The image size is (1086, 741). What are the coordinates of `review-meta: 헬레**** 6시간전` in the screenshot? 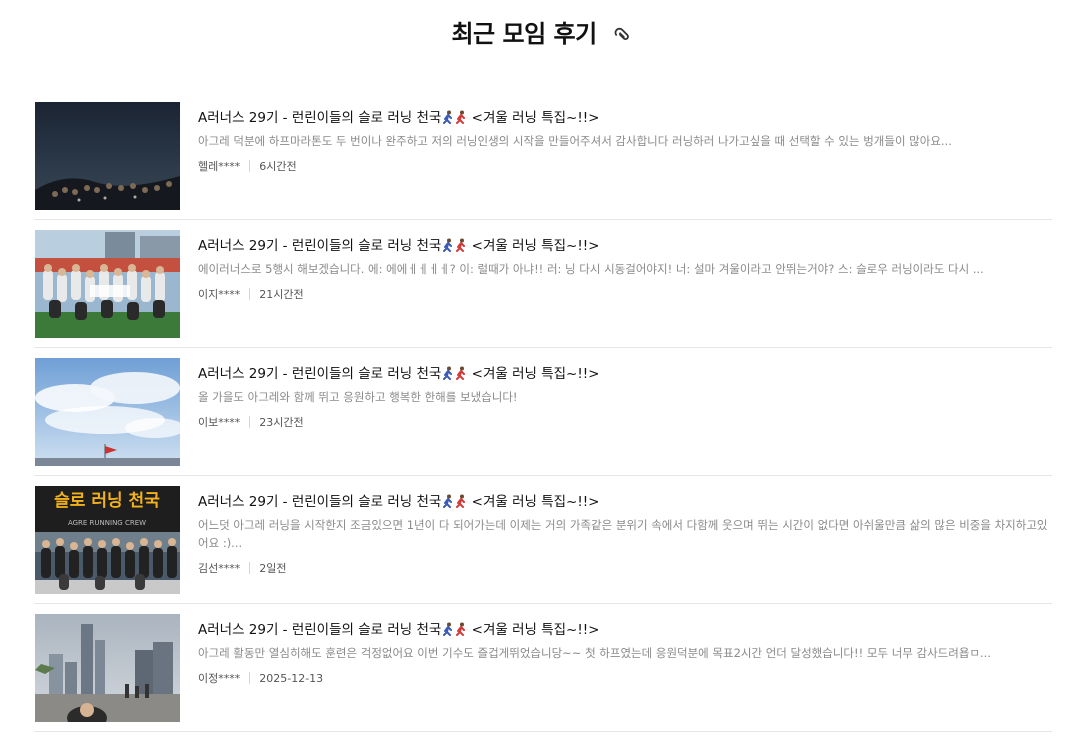 It's located at (623, 166).